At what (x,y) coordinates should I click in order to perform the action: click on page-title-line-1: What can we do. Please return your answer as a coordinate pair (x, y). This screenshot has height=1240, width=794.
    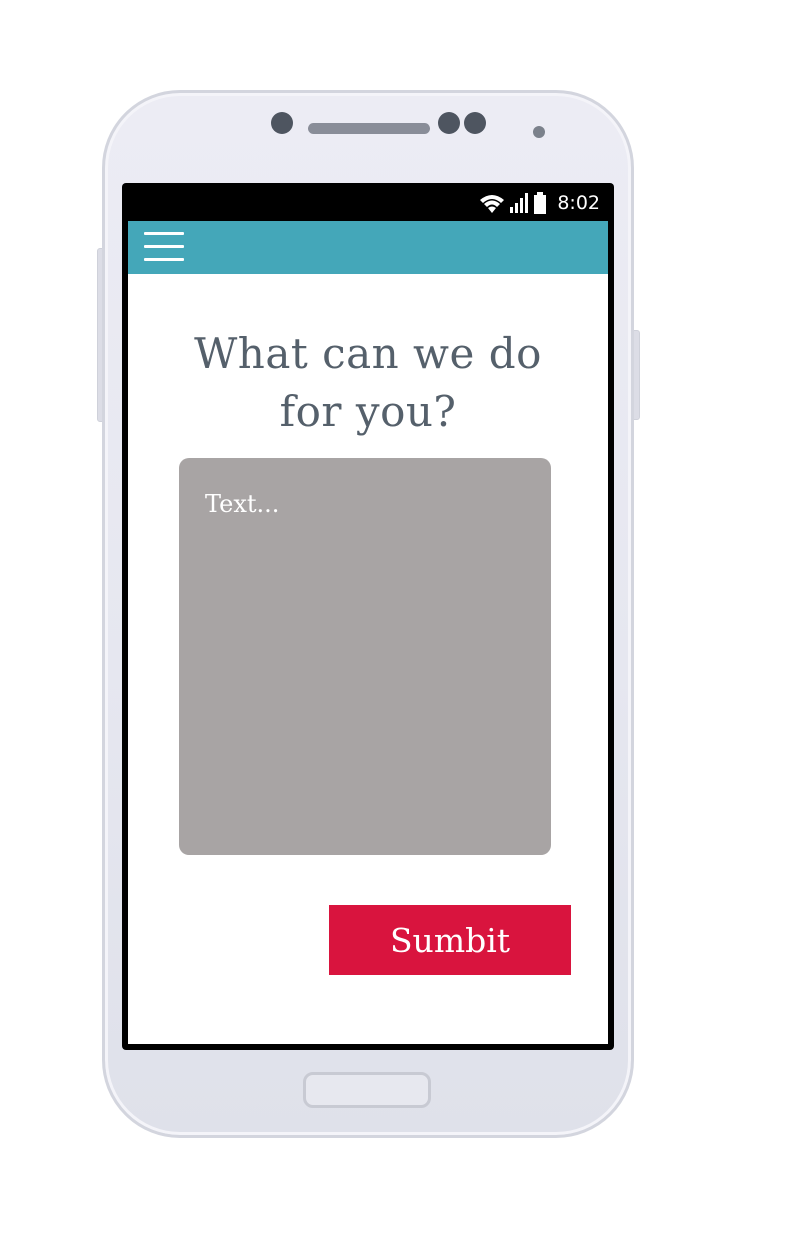
    Looking at the image, I should click on (368, 353).